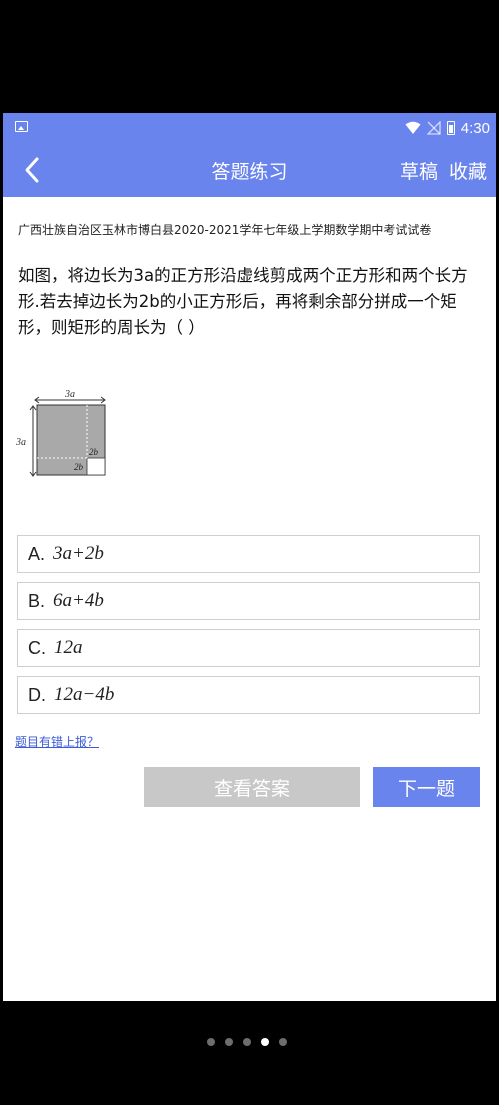  What do you see at coordinates (248, 695) in the screenshot?
I see `option-d: D. 12a−4b` at bounding box center [248, 695].